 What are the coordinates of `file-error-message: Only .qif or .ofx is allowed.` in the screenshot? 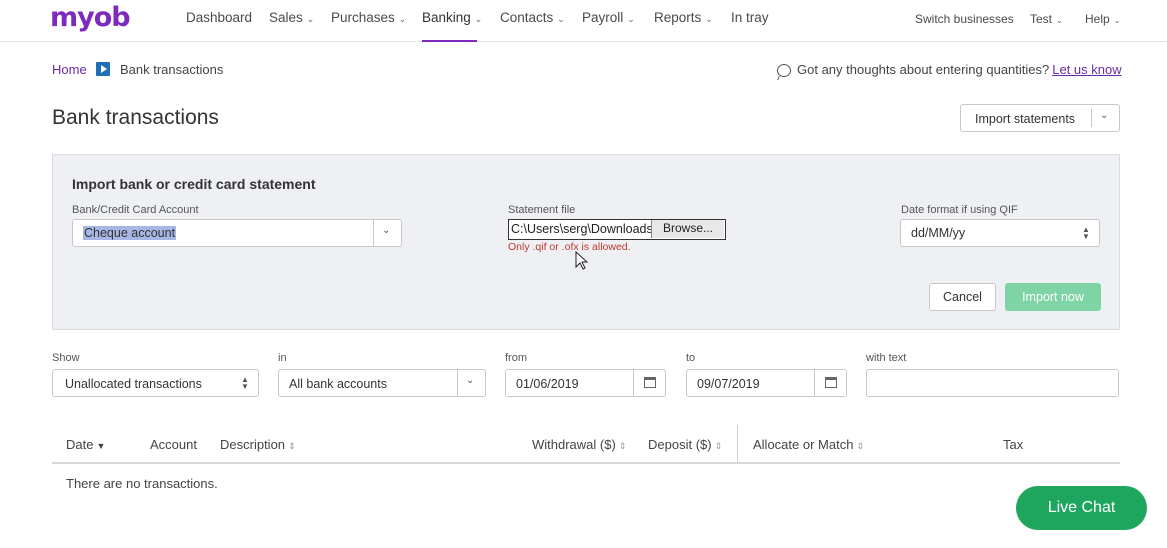 It's located at (569, 247).